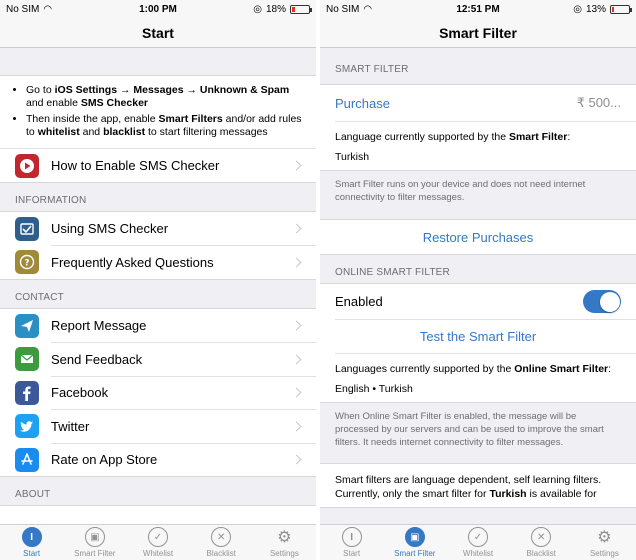 This screenshot has height=560, width=636. I want to click on report-message-row: Report Message, so click(158, 325).